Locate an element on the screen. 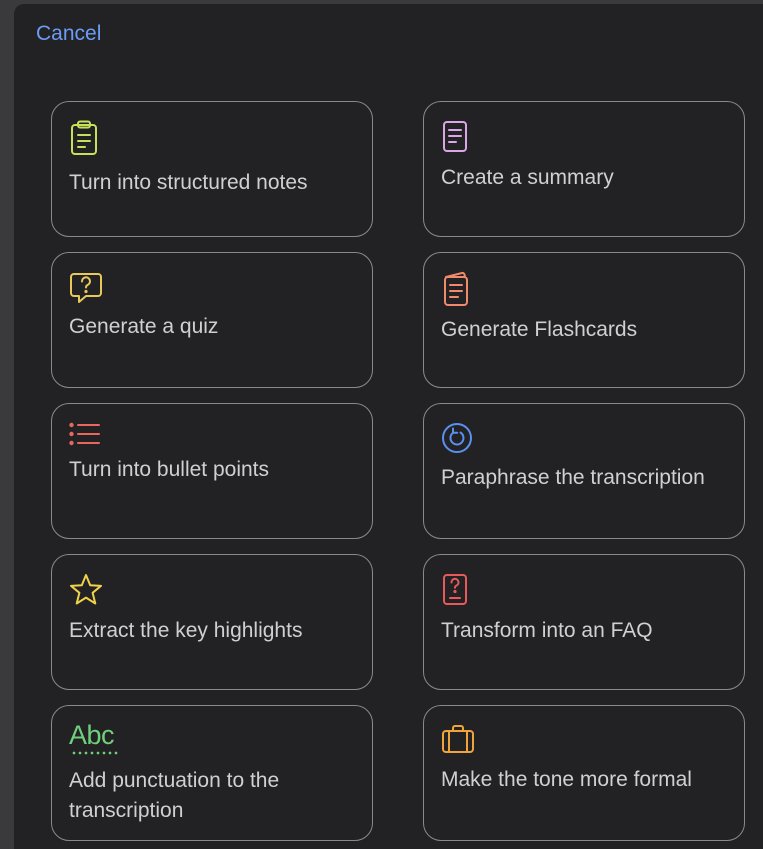 The width and height of the screenshot is (763, 849). action-card-formal-tone: Make the tone more formal is located at coordinates (584, 773).